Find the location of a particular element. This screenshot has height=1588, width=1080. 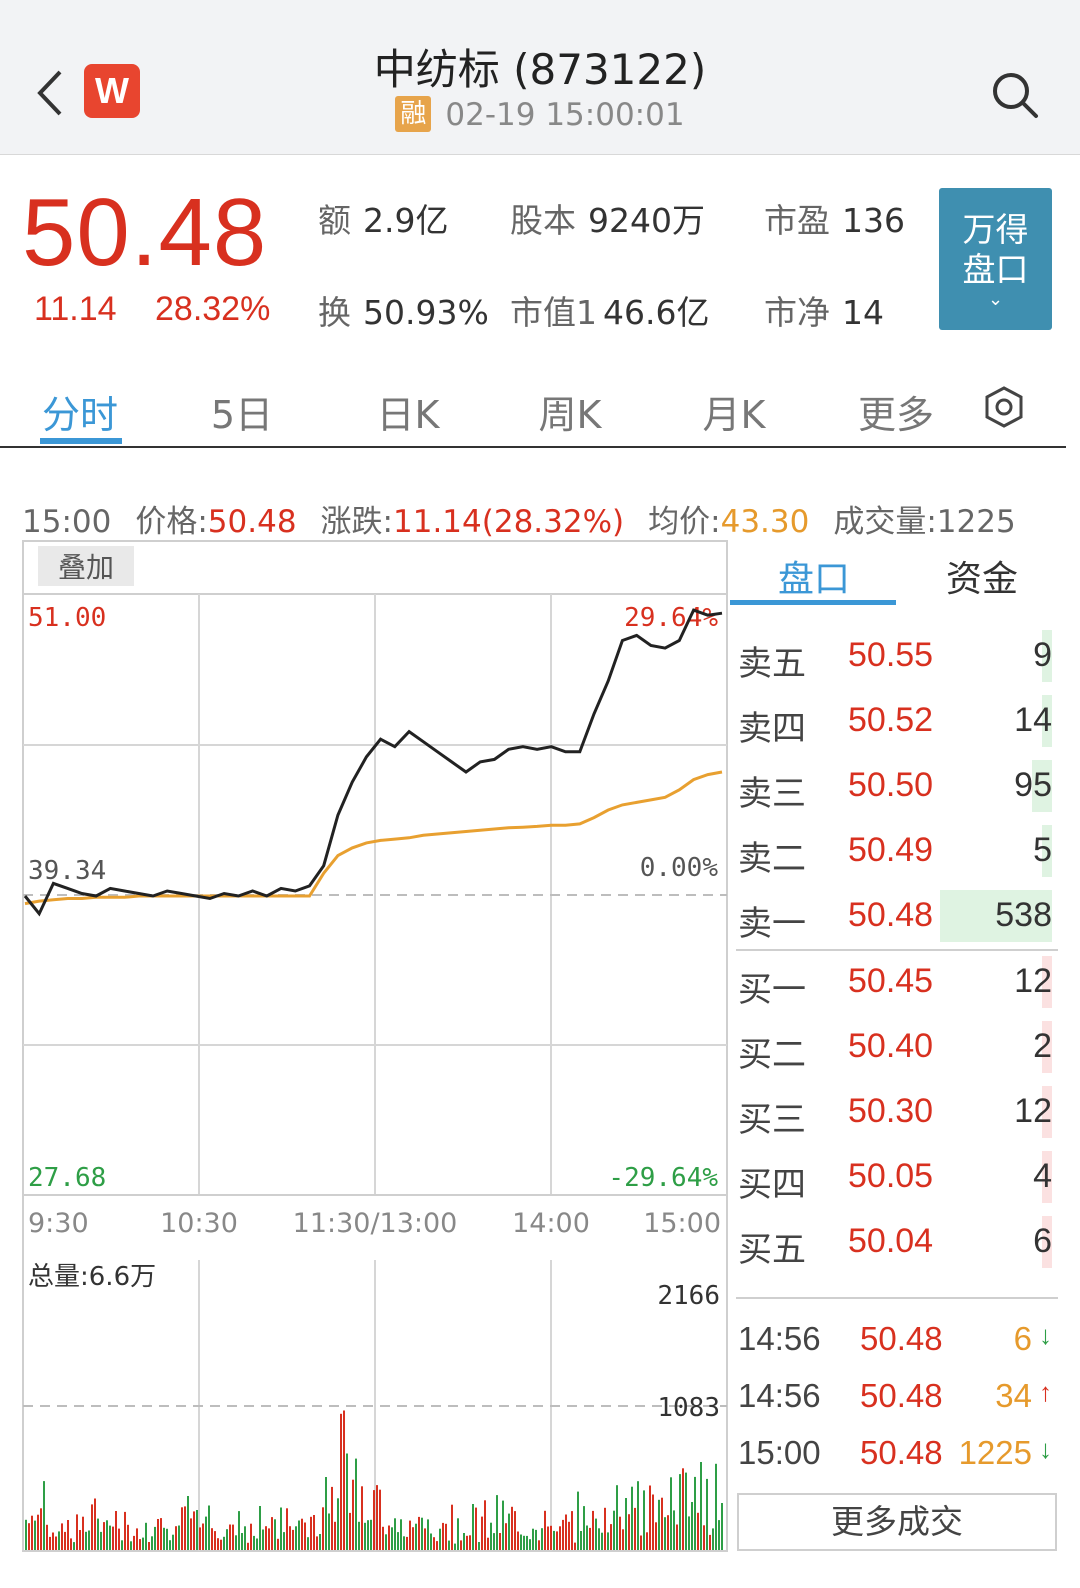

tab-capital-flow: 资金 is located at coordinates (982, 576).